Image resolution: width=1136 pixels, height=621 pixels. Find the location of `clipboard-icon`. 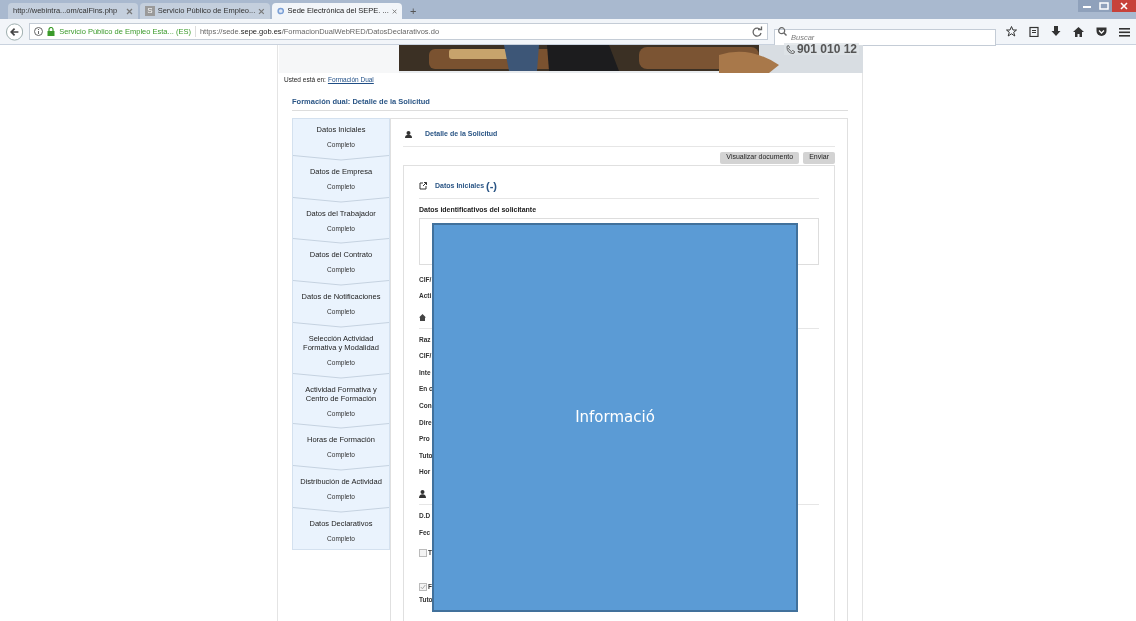

clipboard-icon is located at coordinates (1034, 31).